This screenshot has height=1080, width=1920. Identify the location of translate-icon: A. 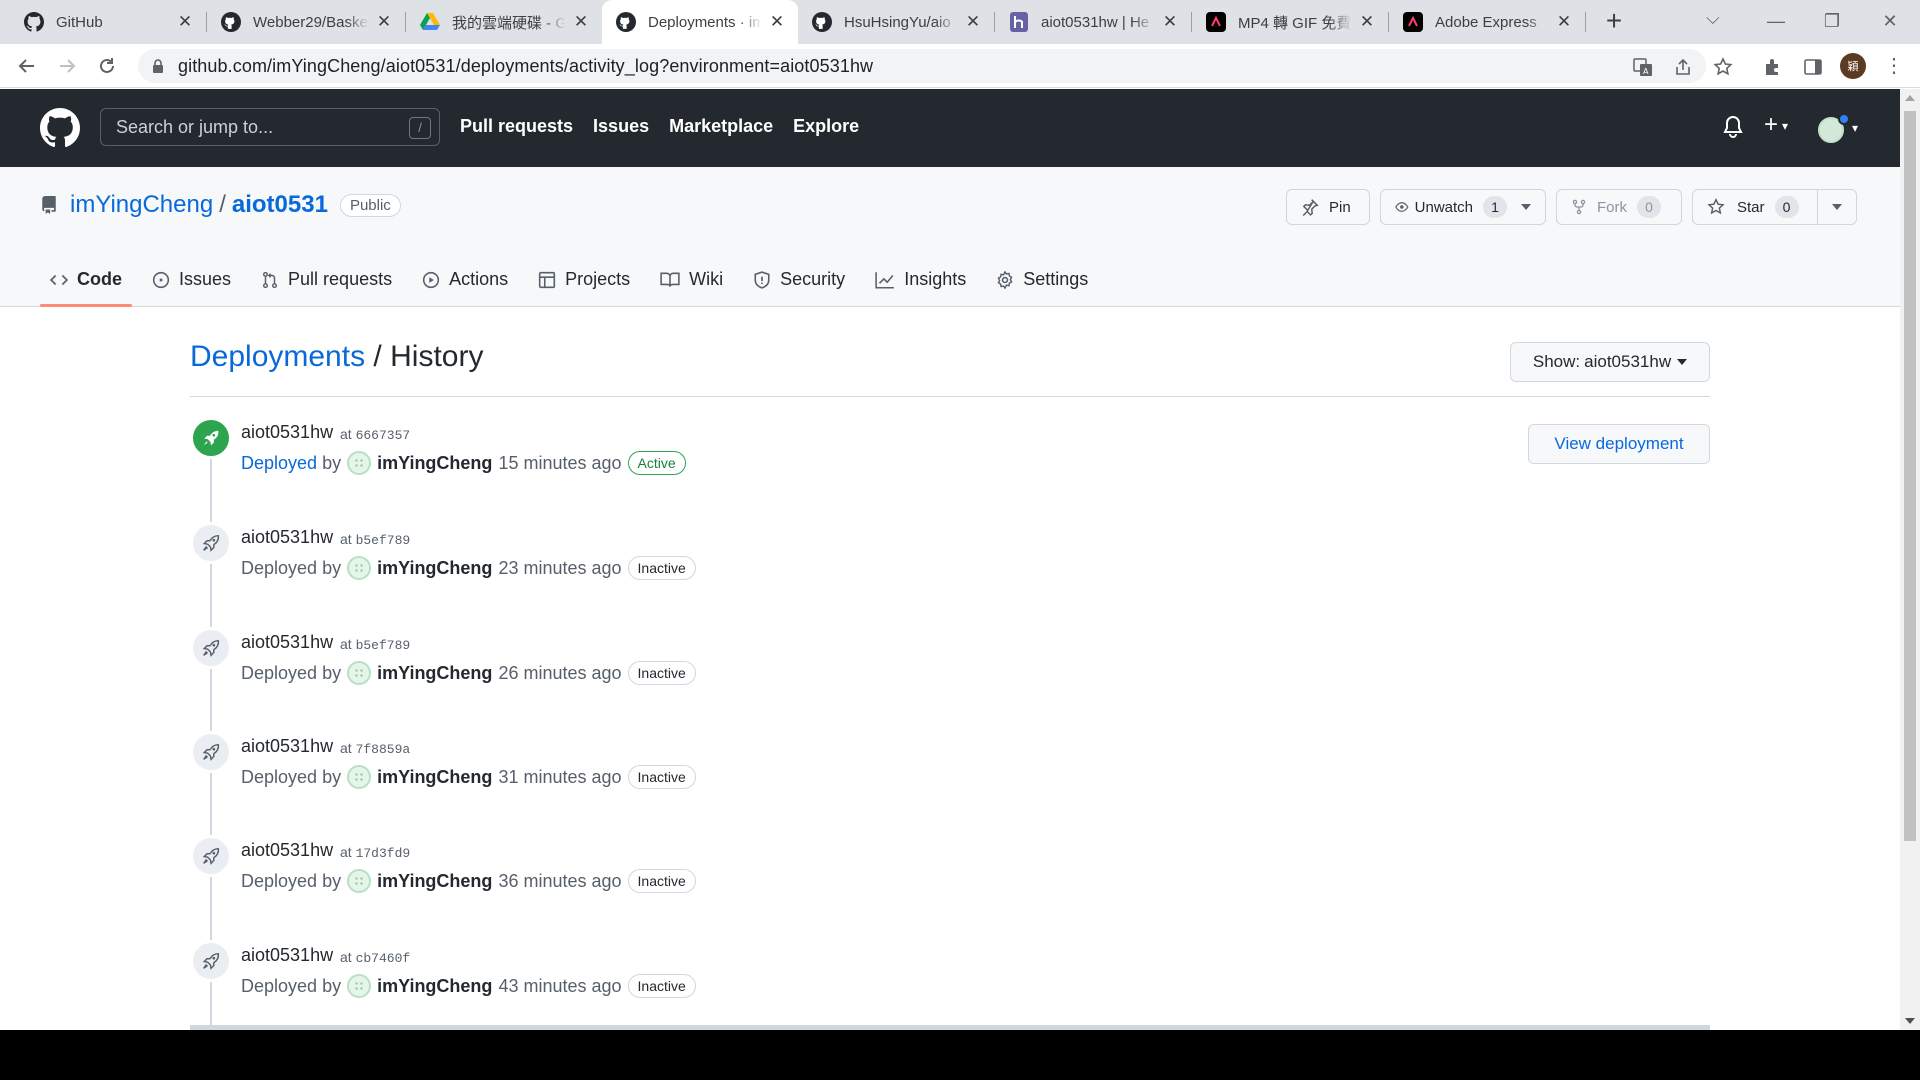
(1643, 67).